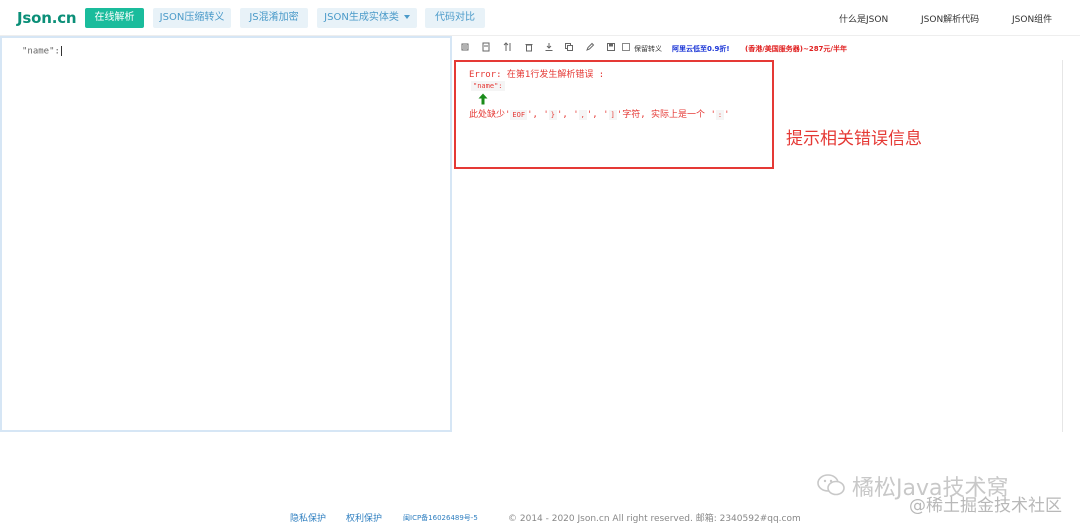 This screenshot has width=1080, height=530. Describe the element at coordinates (549, 47) in the screenshot. I see `download-icon` at that location.